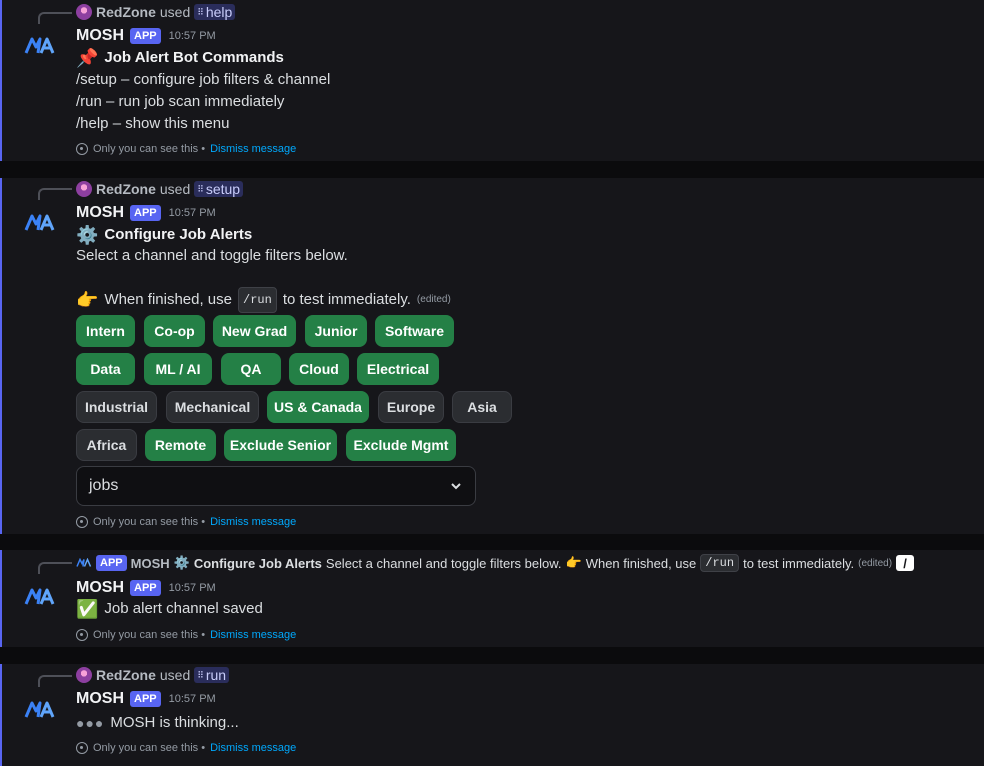  I want to click on saved-text: Job alert channel saved, so click(183, 608).